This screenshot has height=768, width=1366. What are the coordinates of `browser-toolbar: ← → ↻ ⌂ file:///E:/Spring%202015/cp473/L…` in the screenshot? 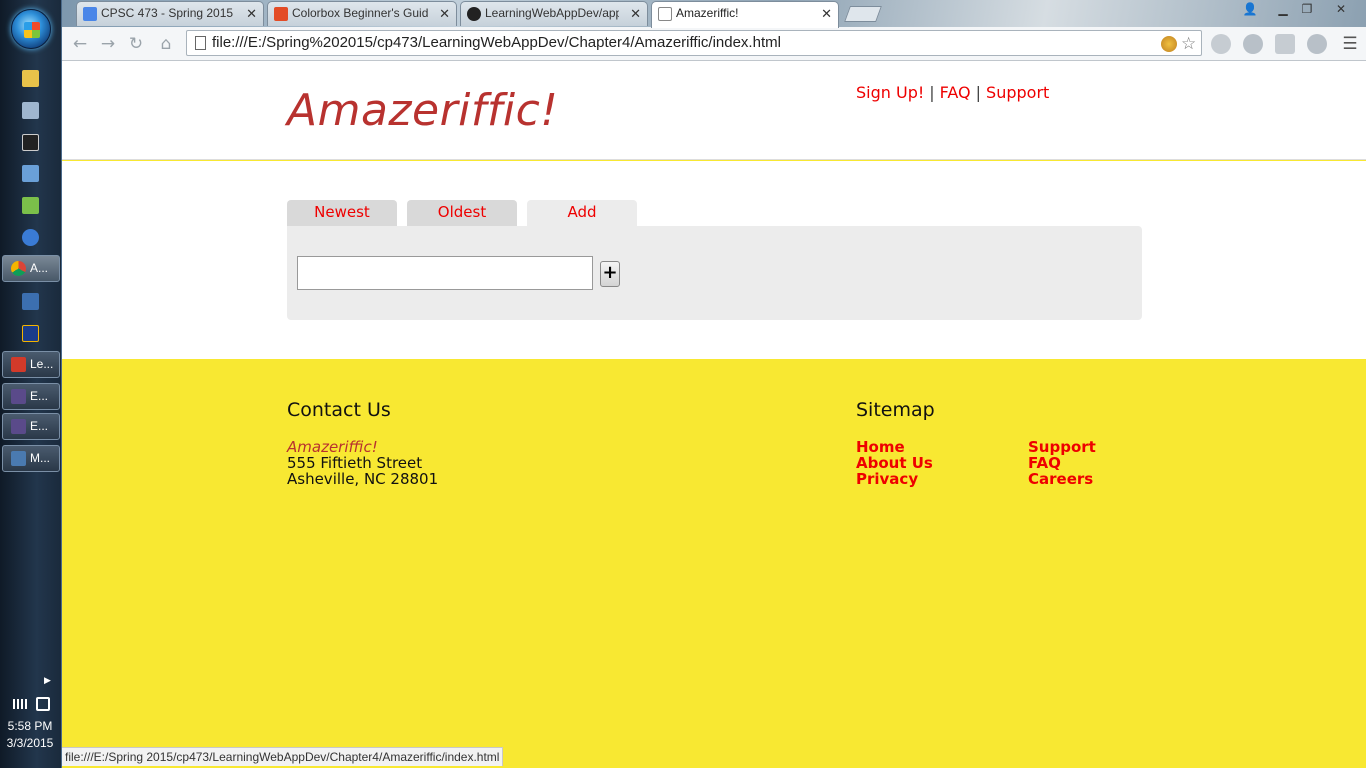 It's located at (714, 44).